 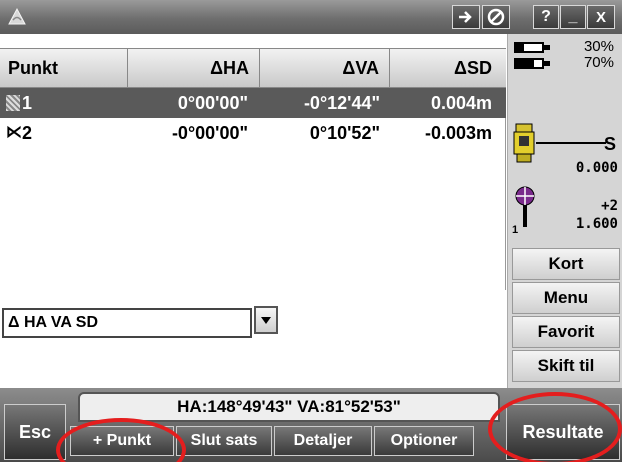 I want to click on favorit-button: Favorit, so click(x=566, y=332).